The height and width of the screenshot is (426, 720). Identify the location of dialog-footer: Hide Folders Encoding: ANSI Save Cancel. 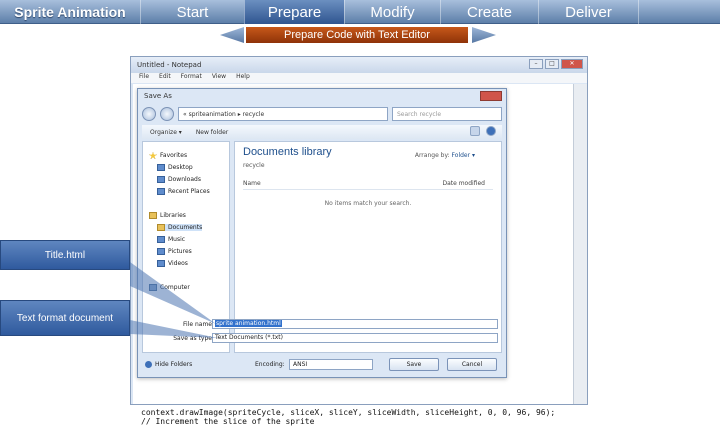
(322, 365).